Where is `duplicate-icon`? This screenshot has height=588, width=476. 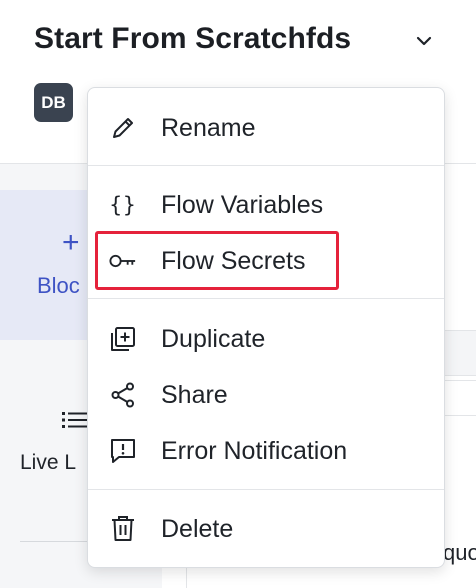
duplicate-icon is located at coordinates (123, 339).